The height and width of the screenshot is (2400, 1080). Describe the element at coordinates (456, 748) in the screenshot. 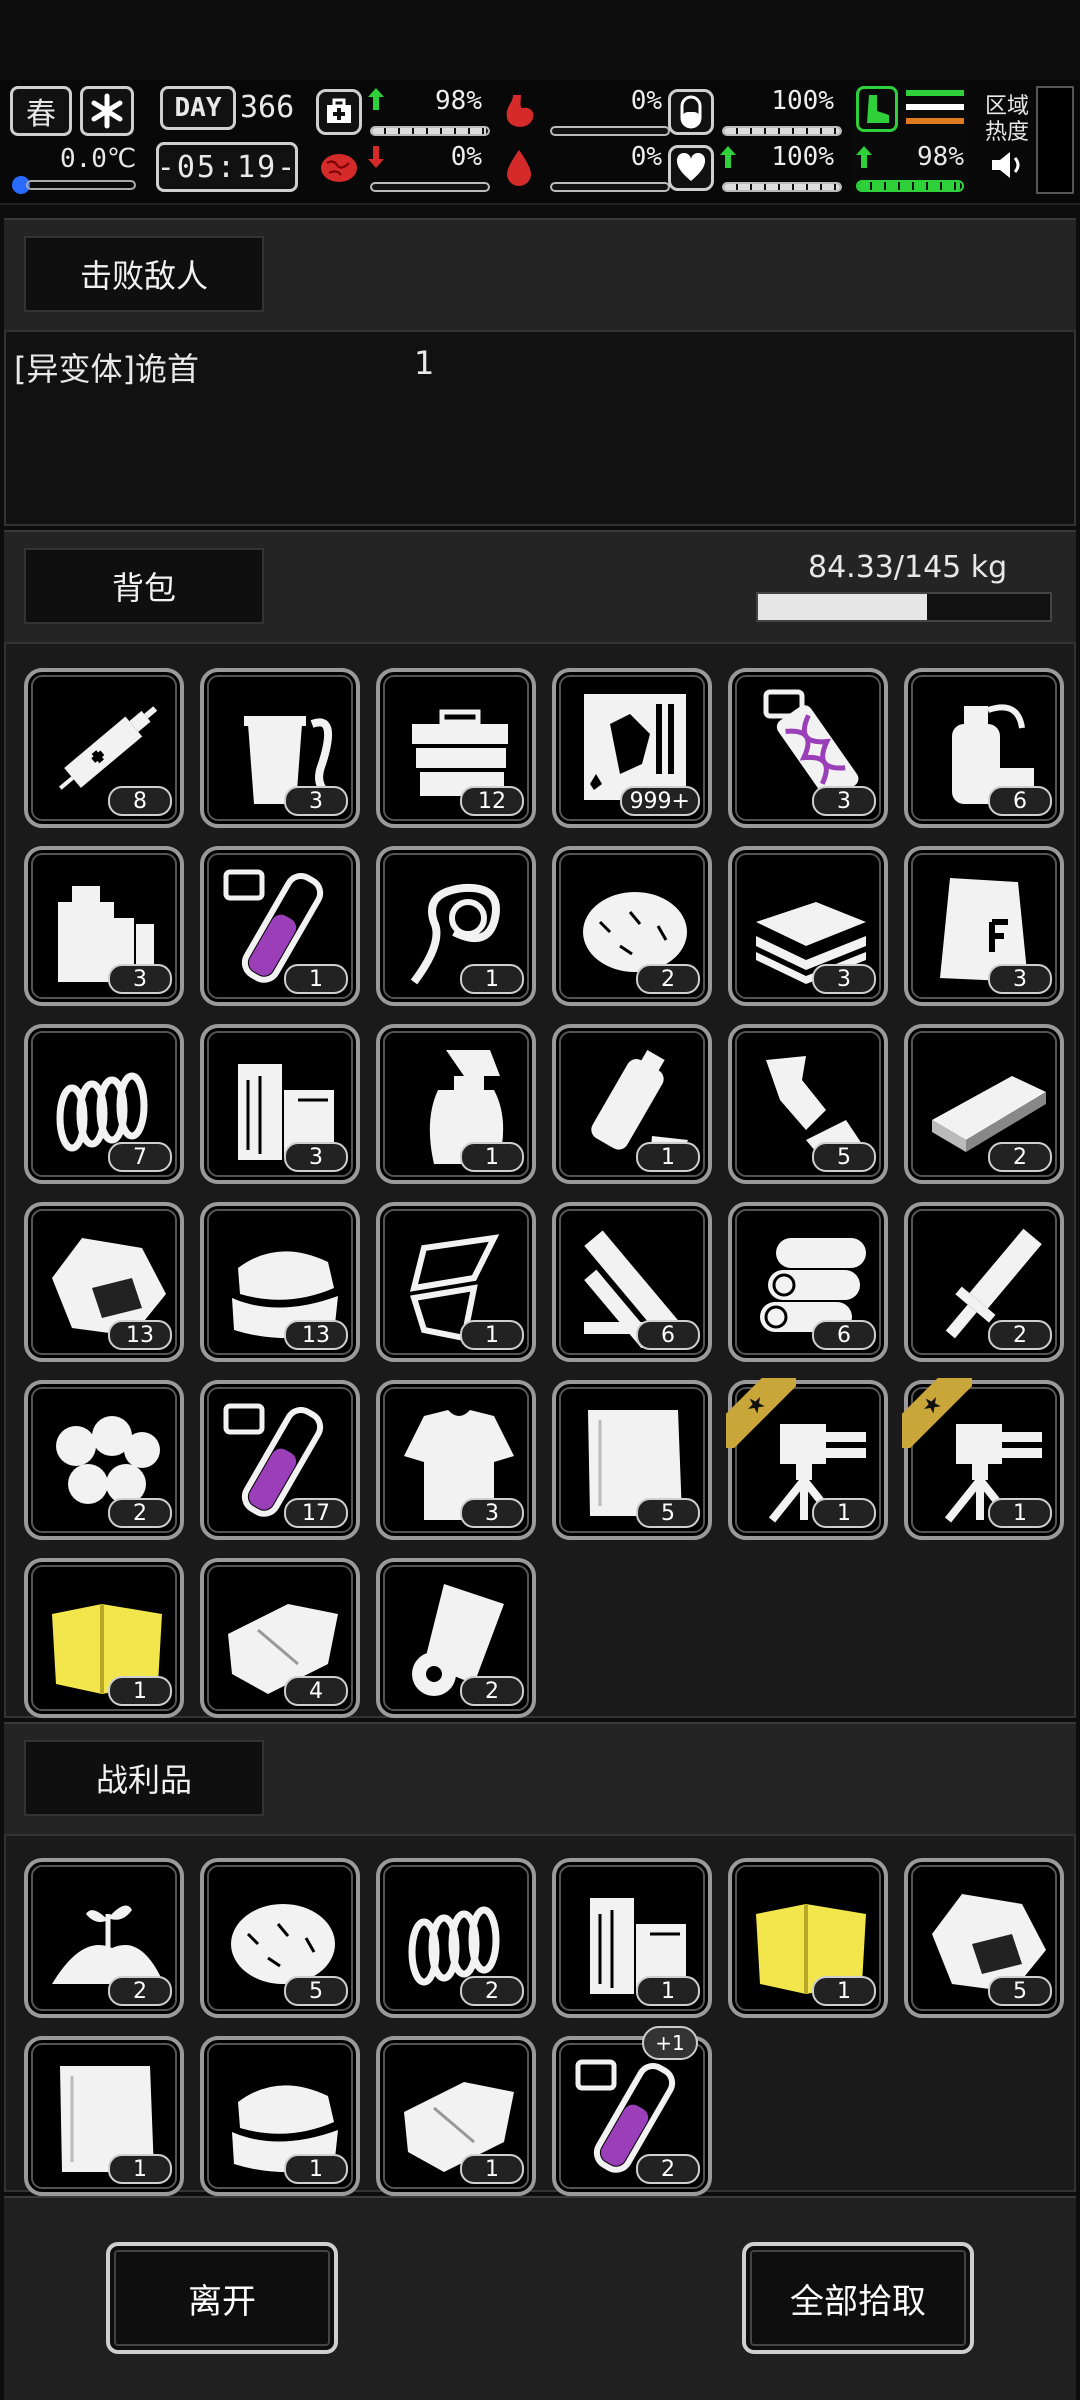

I see `backpack-item-slot: 12` at that location.